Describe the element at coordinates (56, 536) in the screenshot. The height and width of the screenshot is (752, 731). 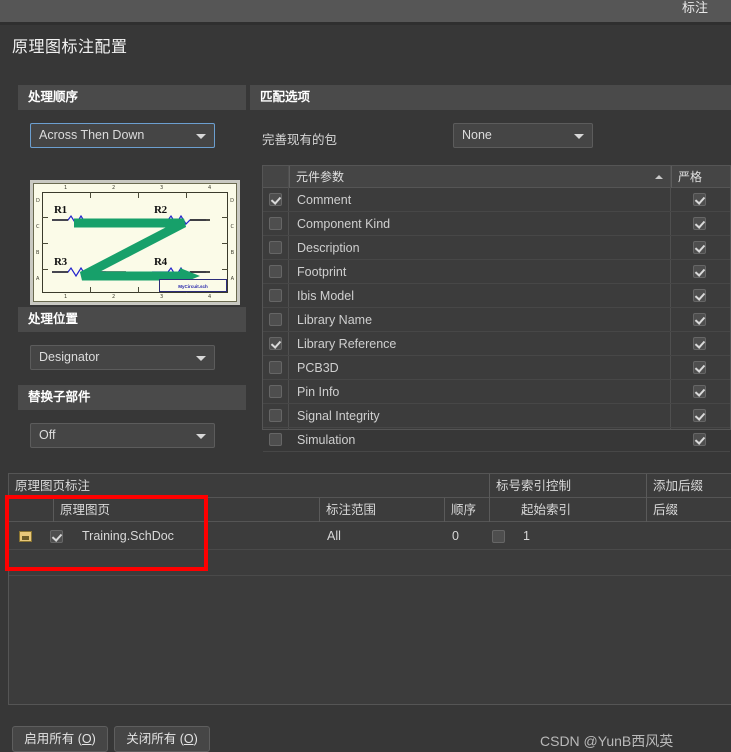
I see `sheet-enabled-checkbox` at that location.